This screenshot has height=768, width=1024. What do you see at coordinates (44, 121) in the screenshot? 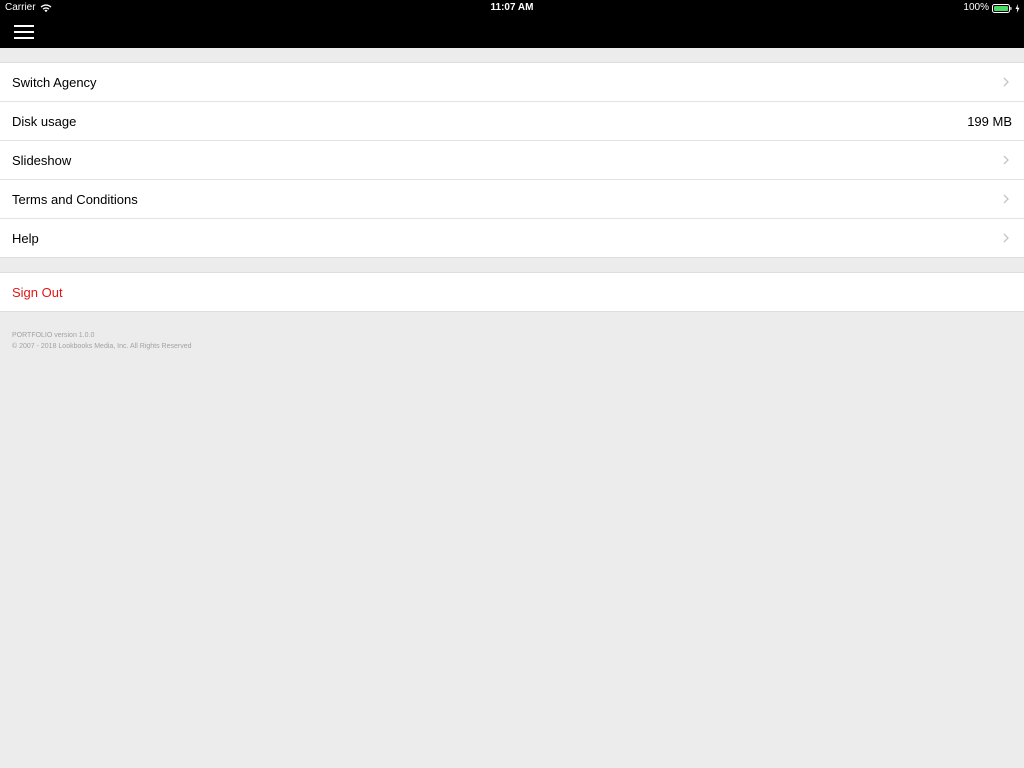
I see `disk-usage-label: Disk usage` at bounding box center [44, 121].